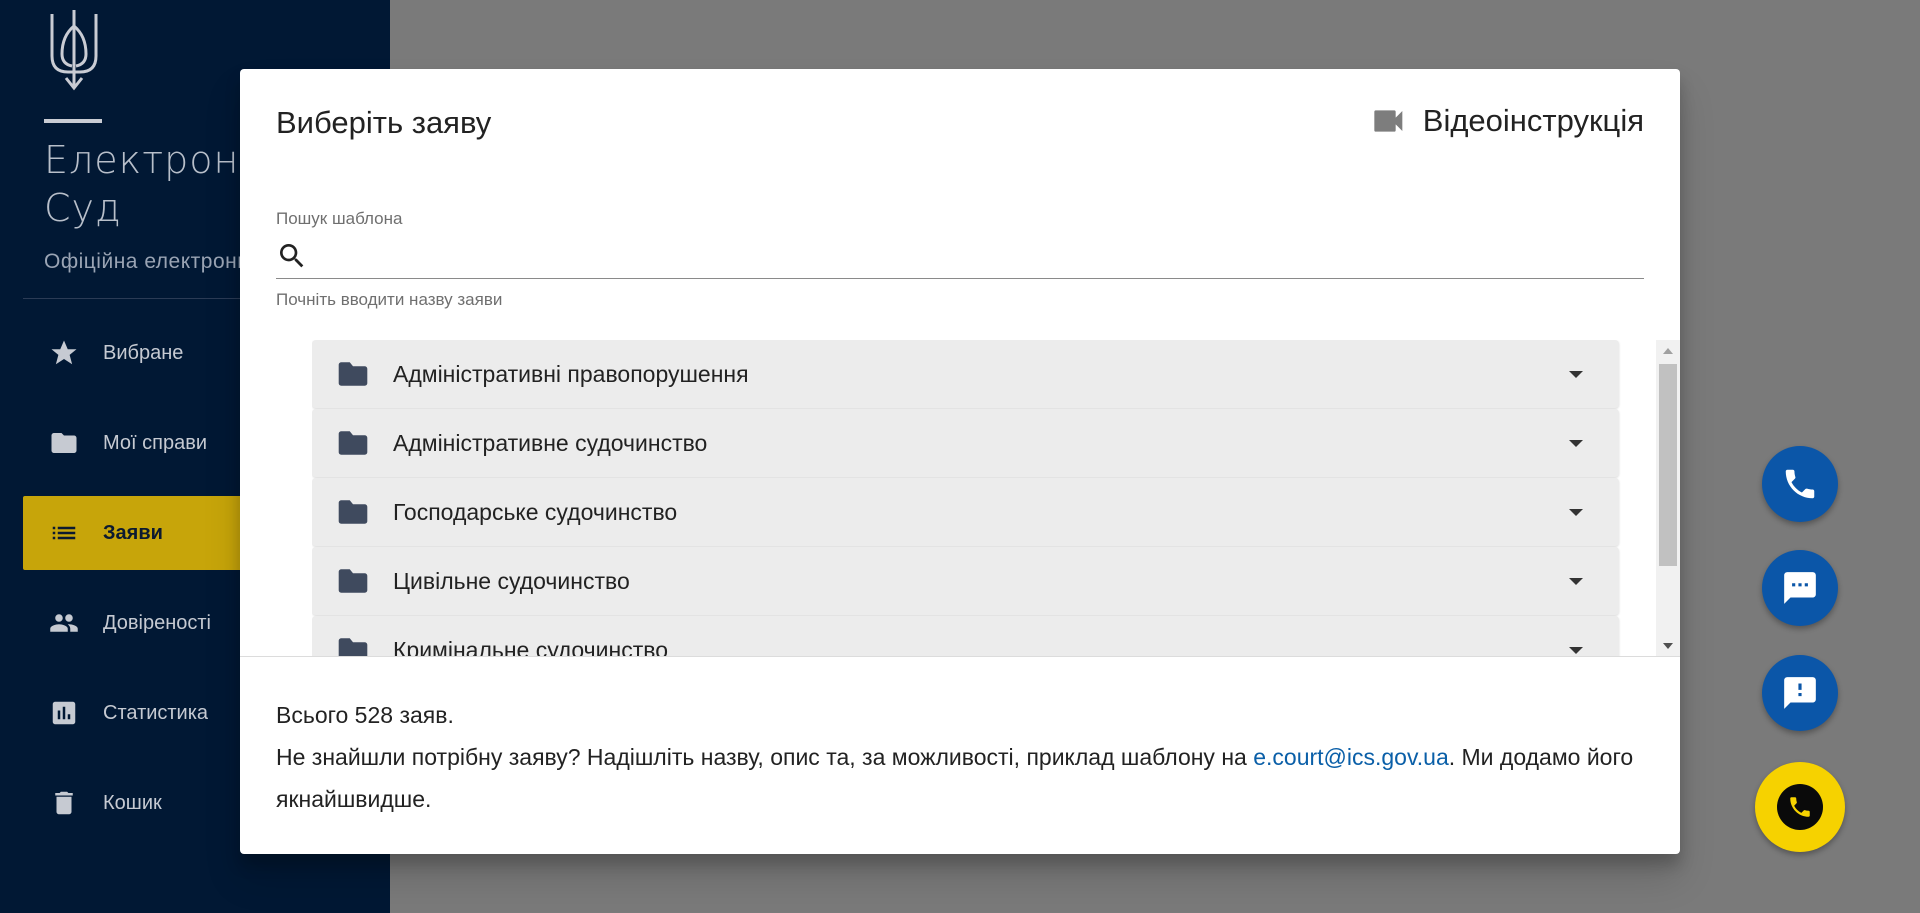  I want to click on sidebar-item-label: Вибране, so click(143, 352).